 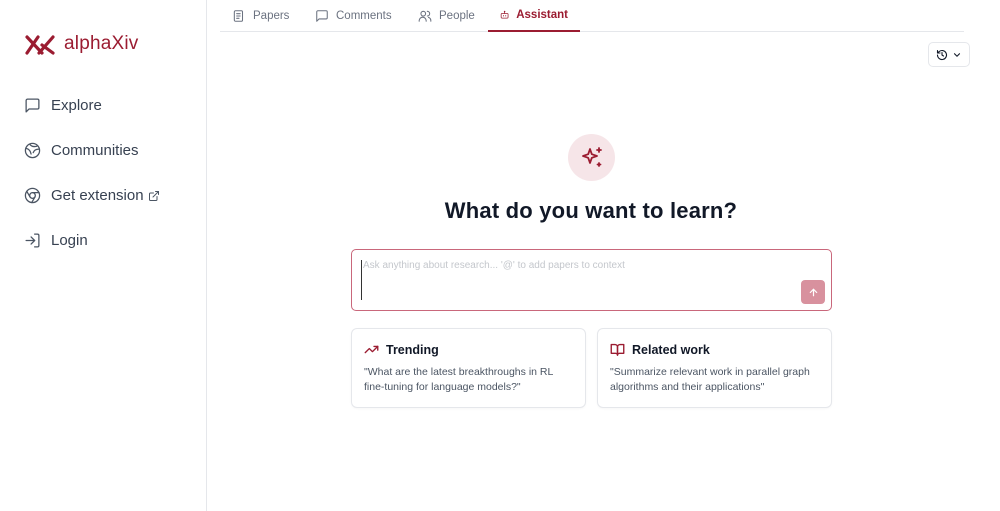 I want to click on send-button, so click(x=813, y=292).